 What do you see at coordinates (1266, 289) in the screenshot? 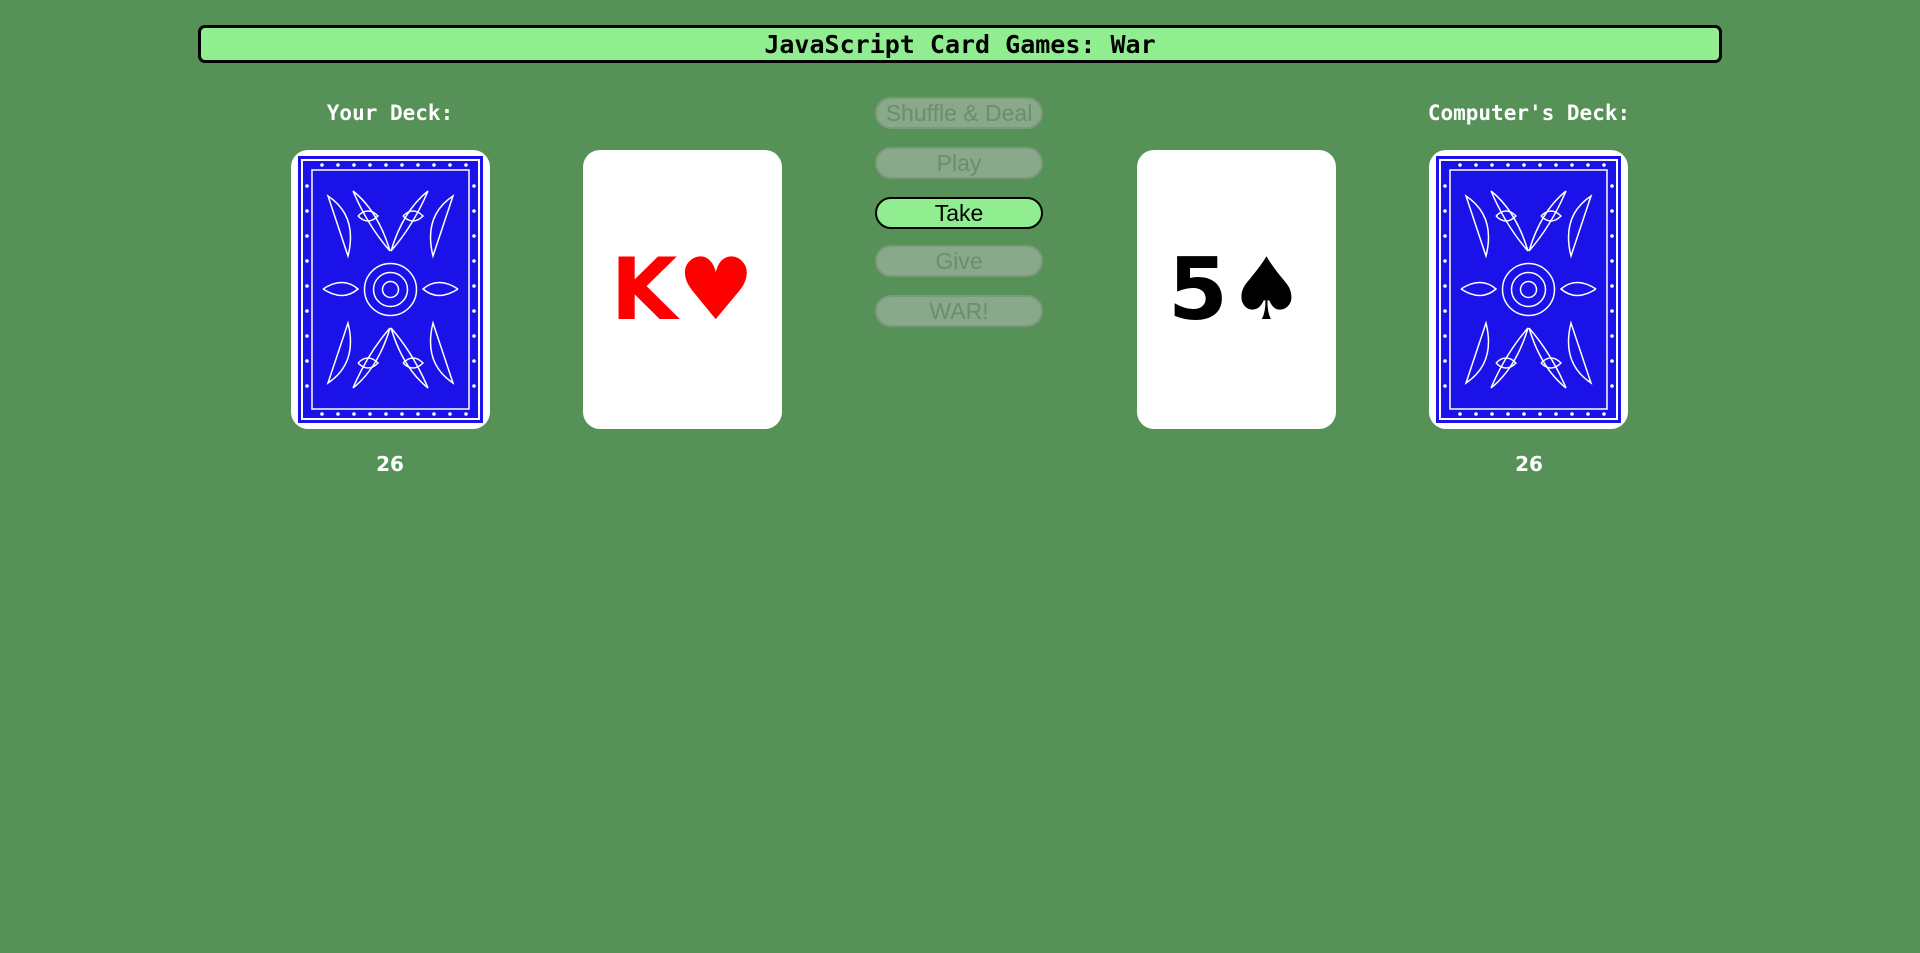
I see `spade-suit-icon: ♠` at bounding box center [1266, 289].